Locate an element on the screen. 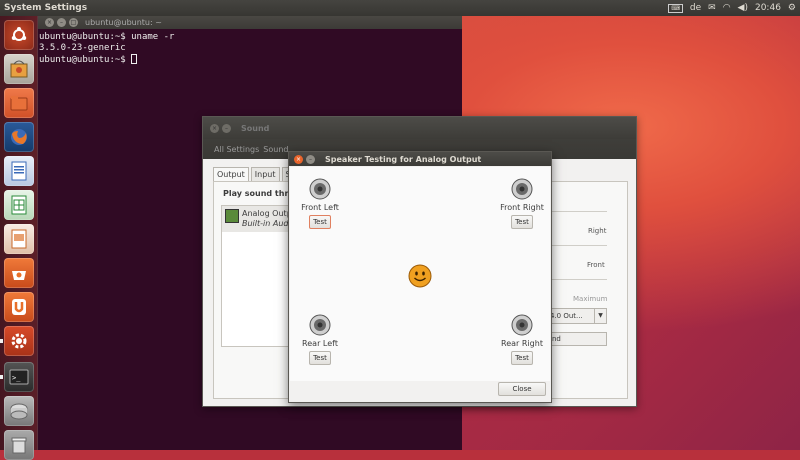 This screenshot has height=460, width=800. terminal-titlebar: × – □ ubuntu@ubuntu: ~ is located at coordinates (250, 22).